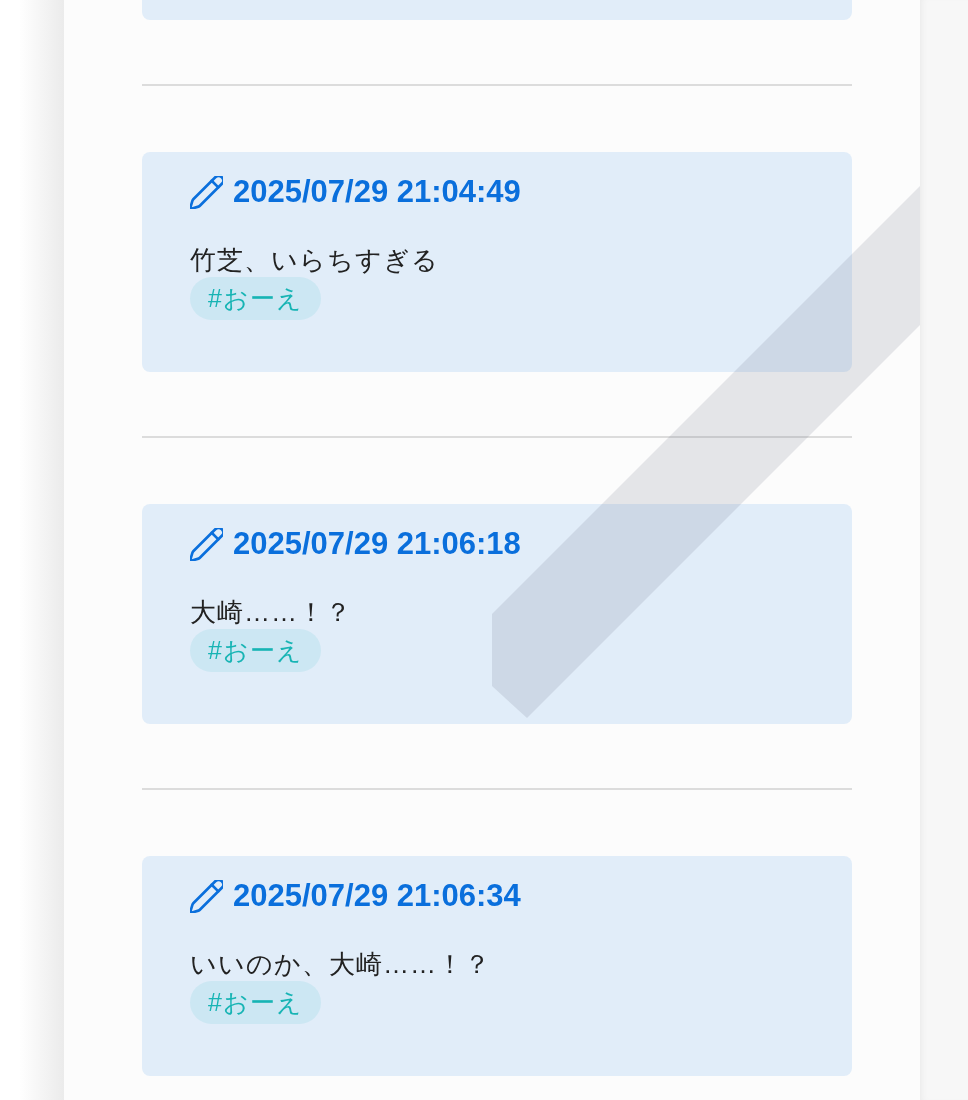 The width and height of the screenshot is (968, 1100). What do you see at coordinates (340, 964) in the screenshot?
I see `post-text: いいのか、大崎……！？` at bounding box center [340, 964].